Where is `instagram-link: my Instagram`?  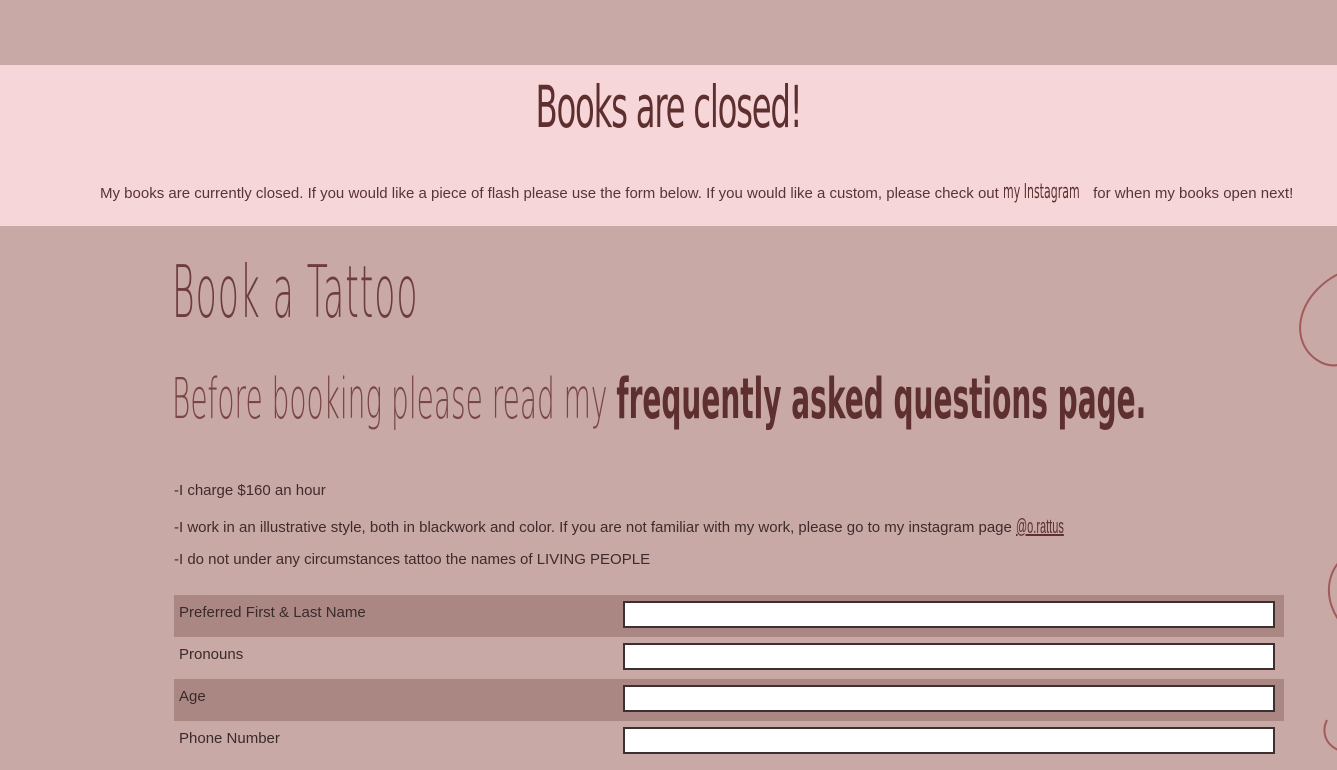 instagram-link: my Instagram is located at coordinates (1041, 191).